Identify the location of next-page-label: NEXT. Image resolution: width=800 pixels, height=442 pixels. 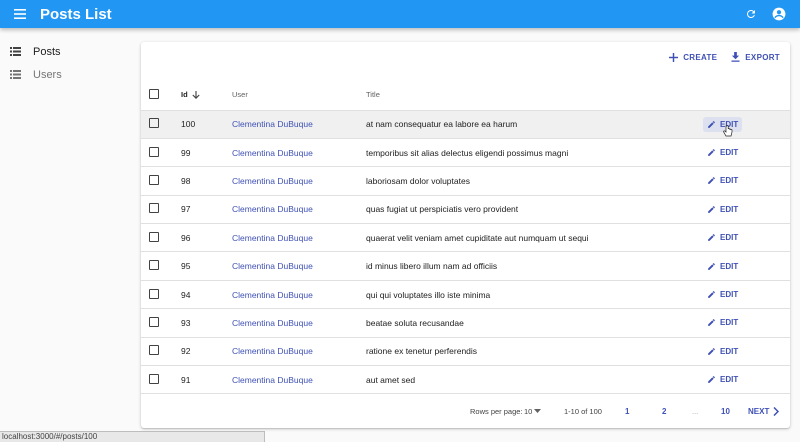
(759, 411).